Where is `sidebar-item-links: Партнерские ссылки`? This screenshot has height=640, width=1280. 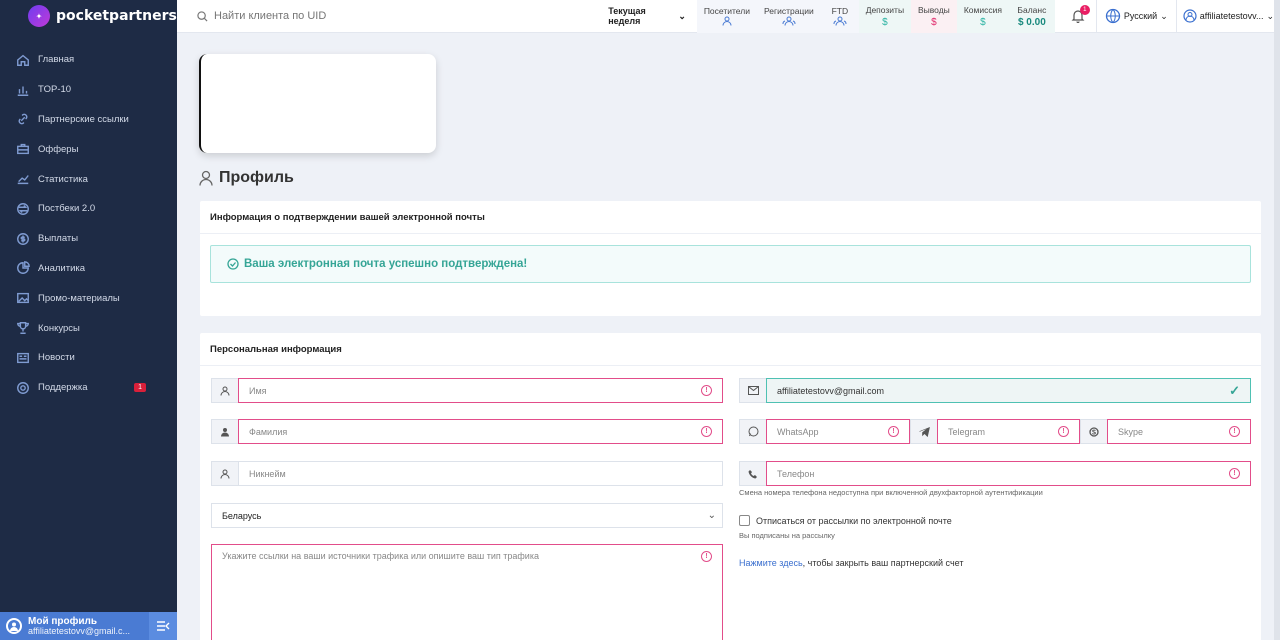 sidebar-item-links: Партнерские ссылки is located at coordinates (88, 120).